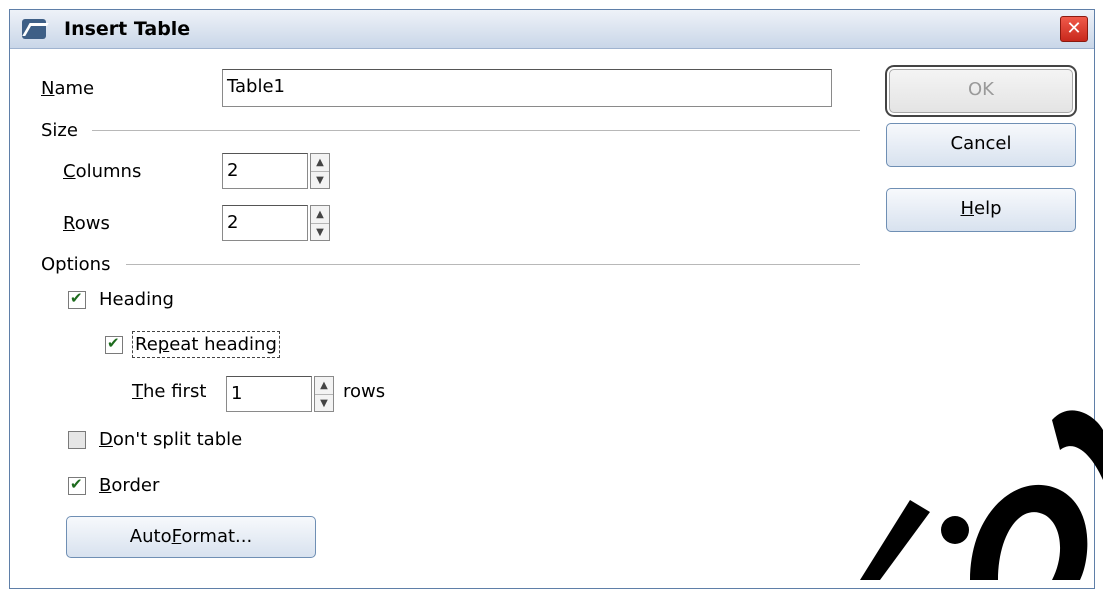 The image size is (1103, 589). Describe the element at coordinates (206, 344) in the screenshot. I see `repeat-heading-label: Repeat heading` at that location.